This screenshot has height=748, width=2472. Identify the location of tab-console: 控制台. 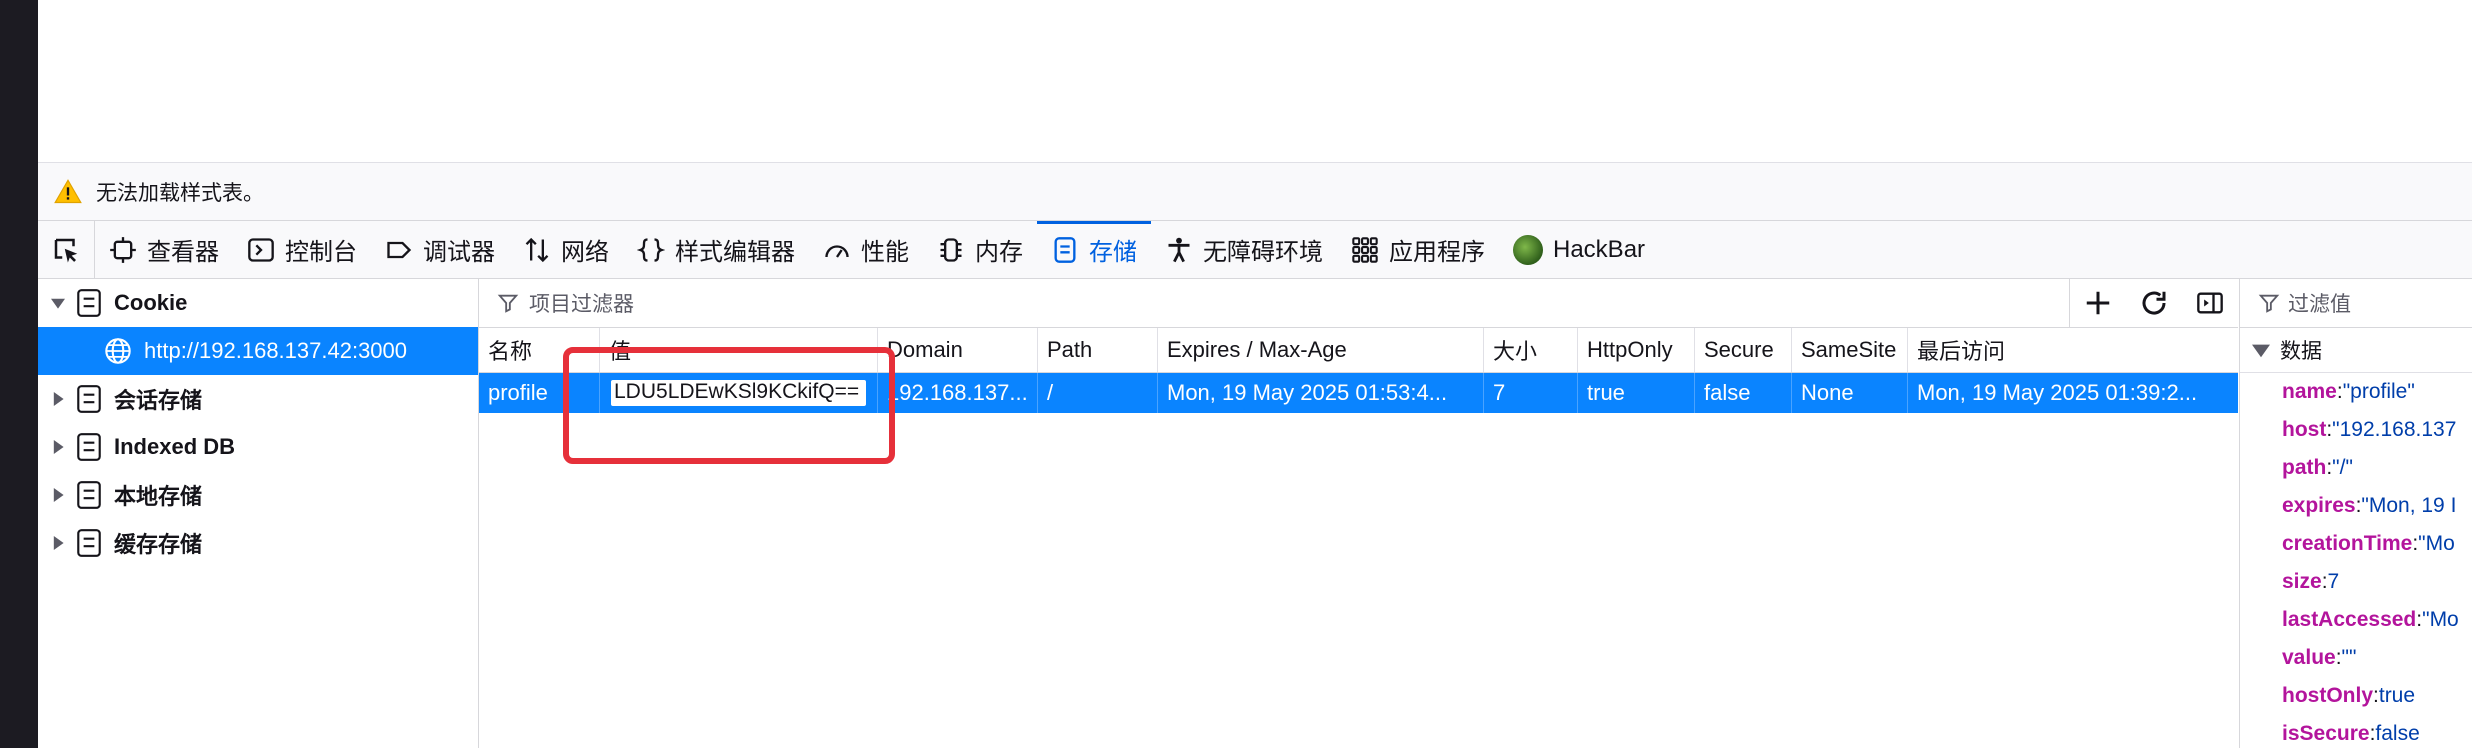
(302, 249).